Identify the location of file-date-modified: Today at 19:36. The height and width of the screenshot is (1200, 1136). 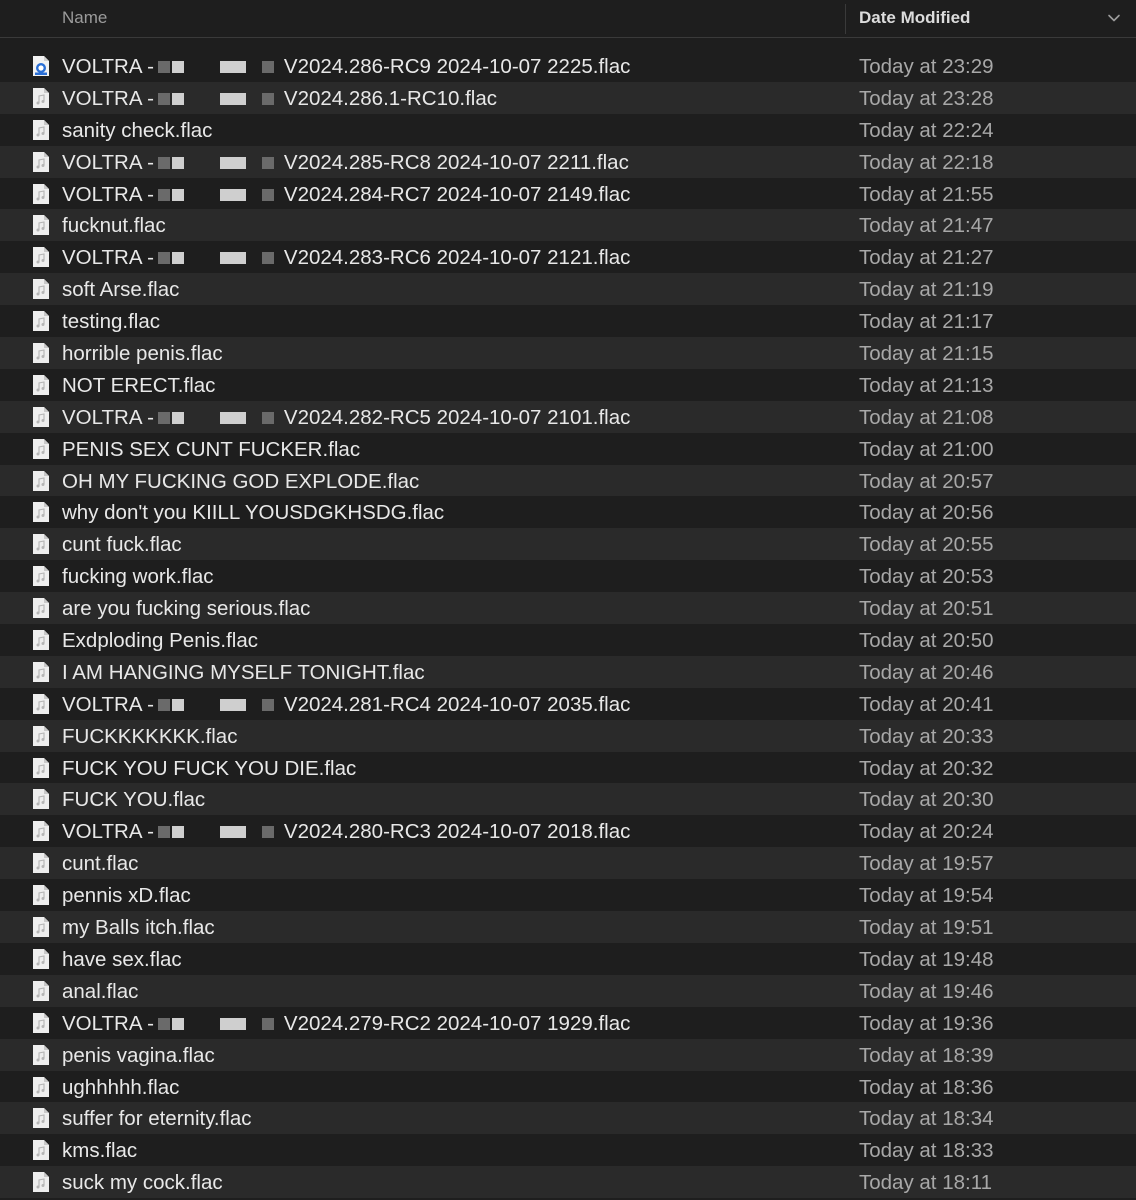
(926, 1023).